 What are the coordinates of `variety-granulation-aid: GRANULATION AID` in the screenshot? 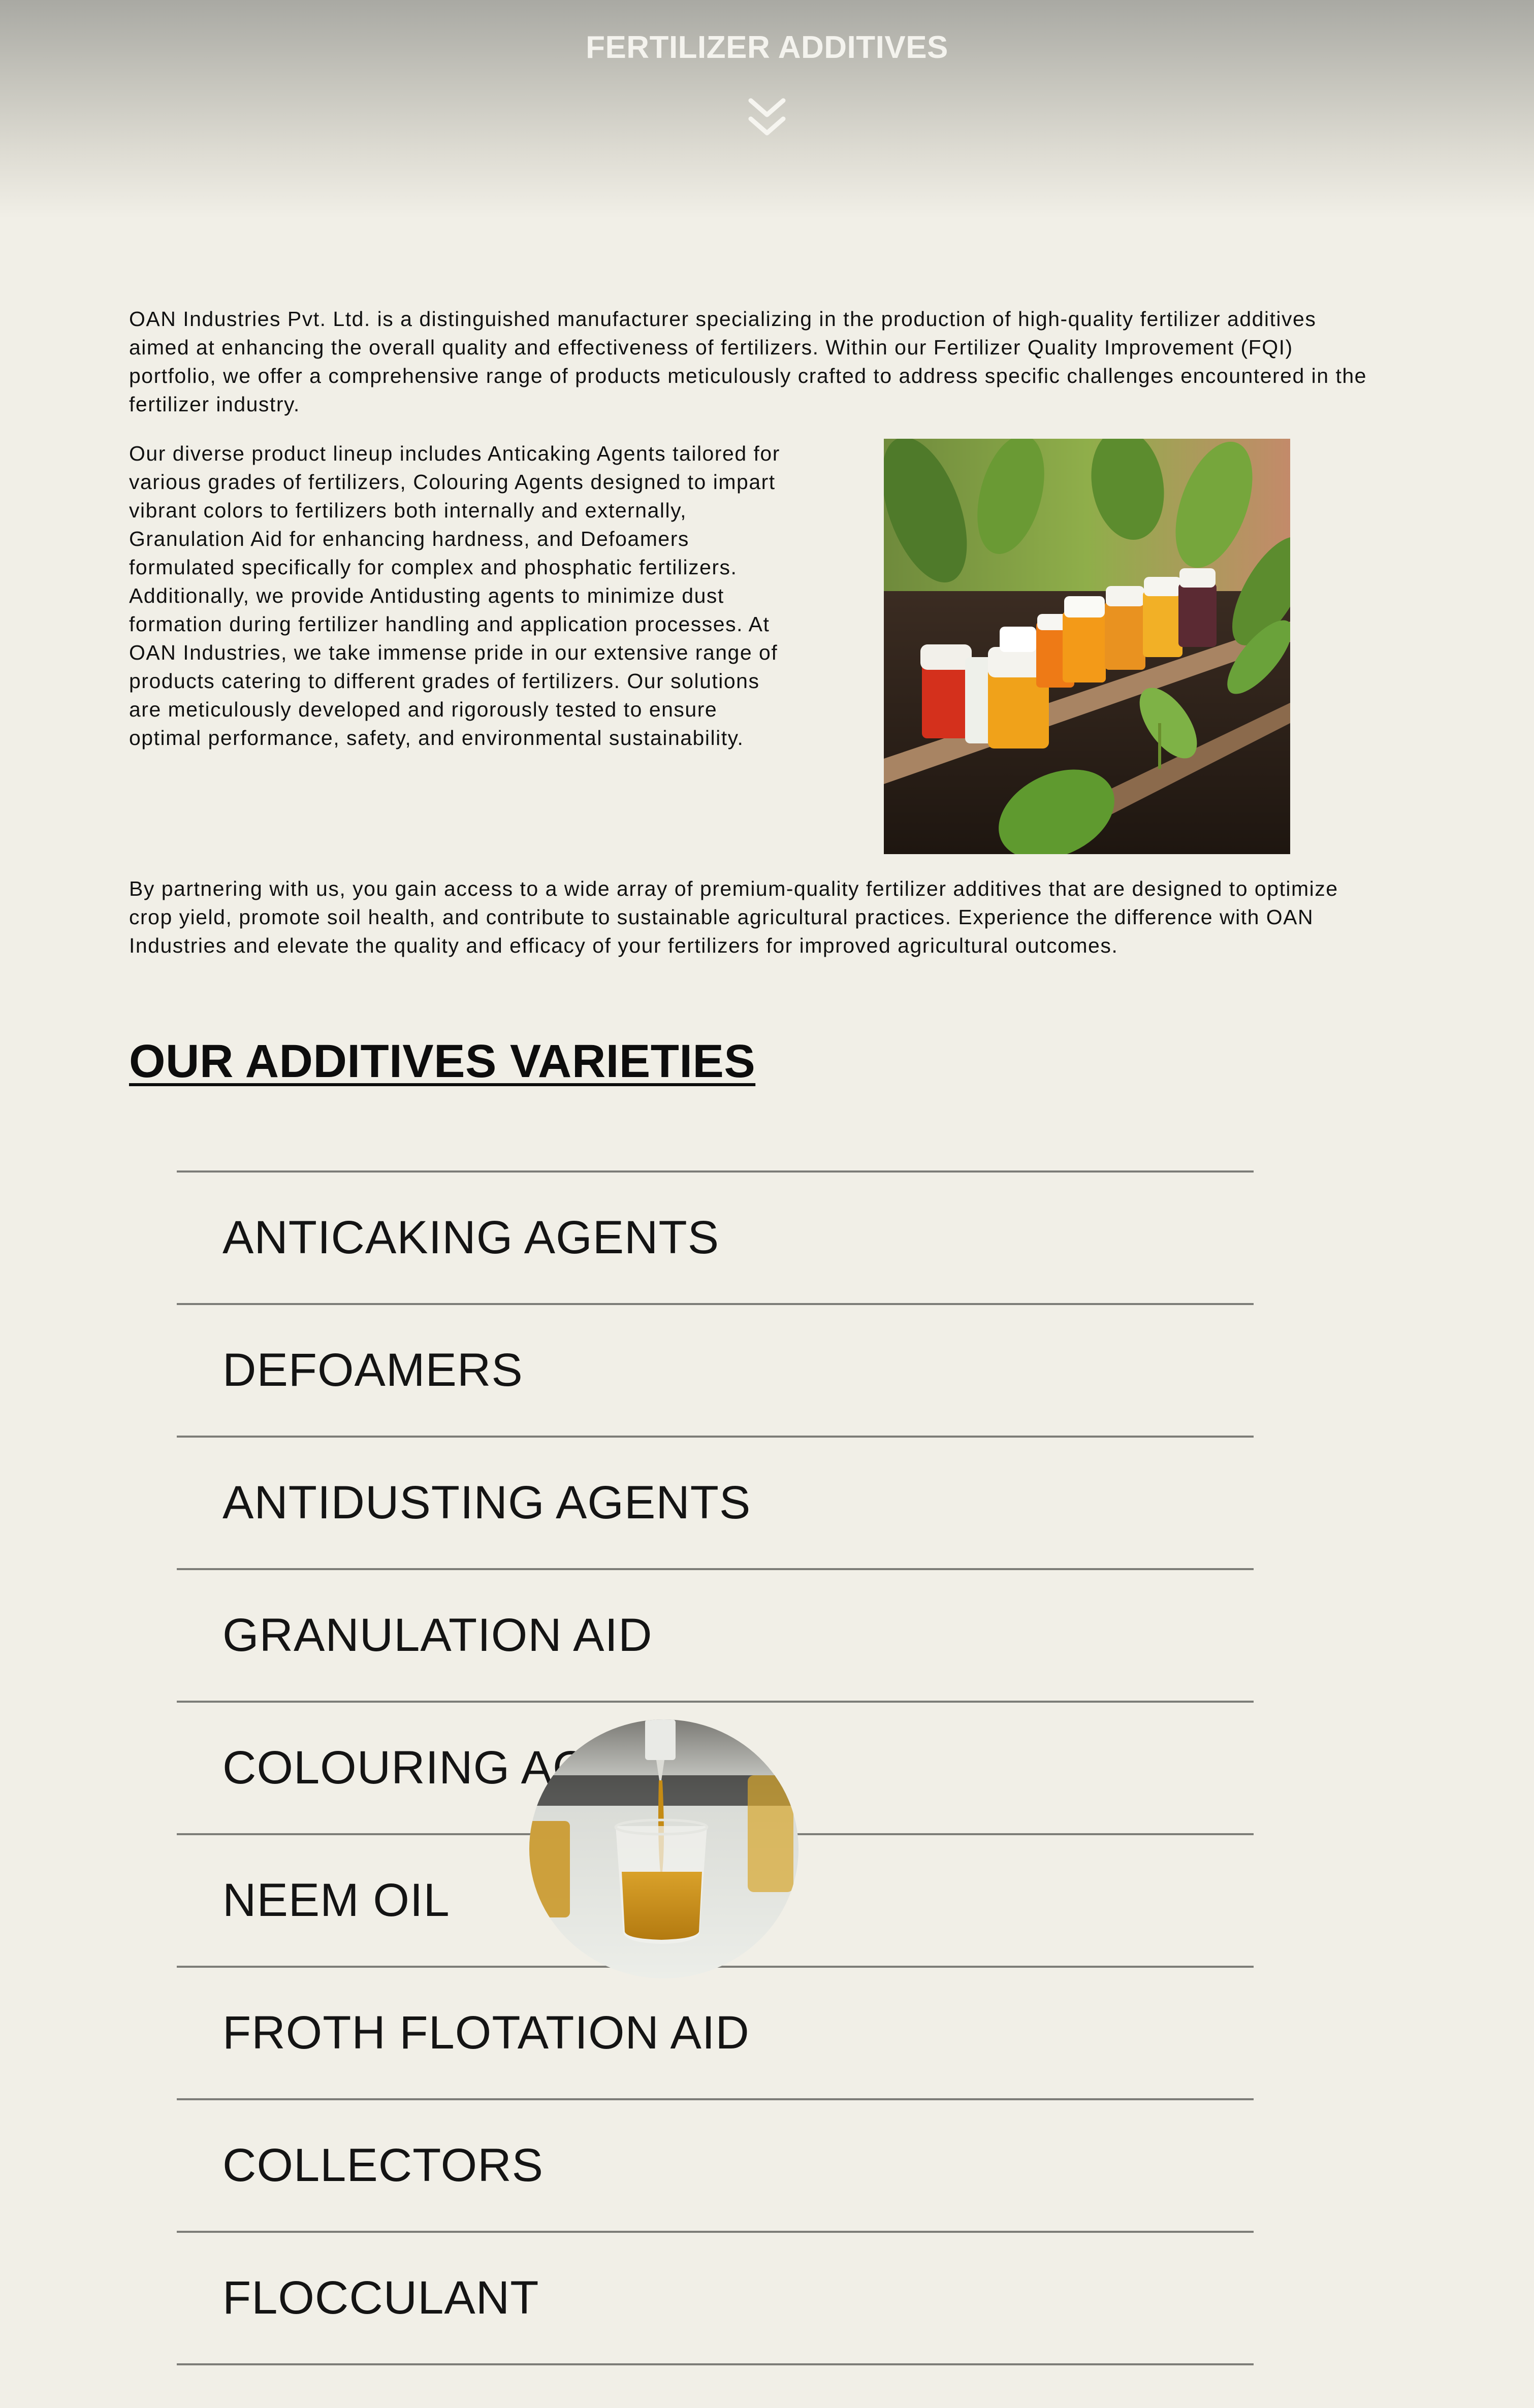 It's located at (715, 1636).